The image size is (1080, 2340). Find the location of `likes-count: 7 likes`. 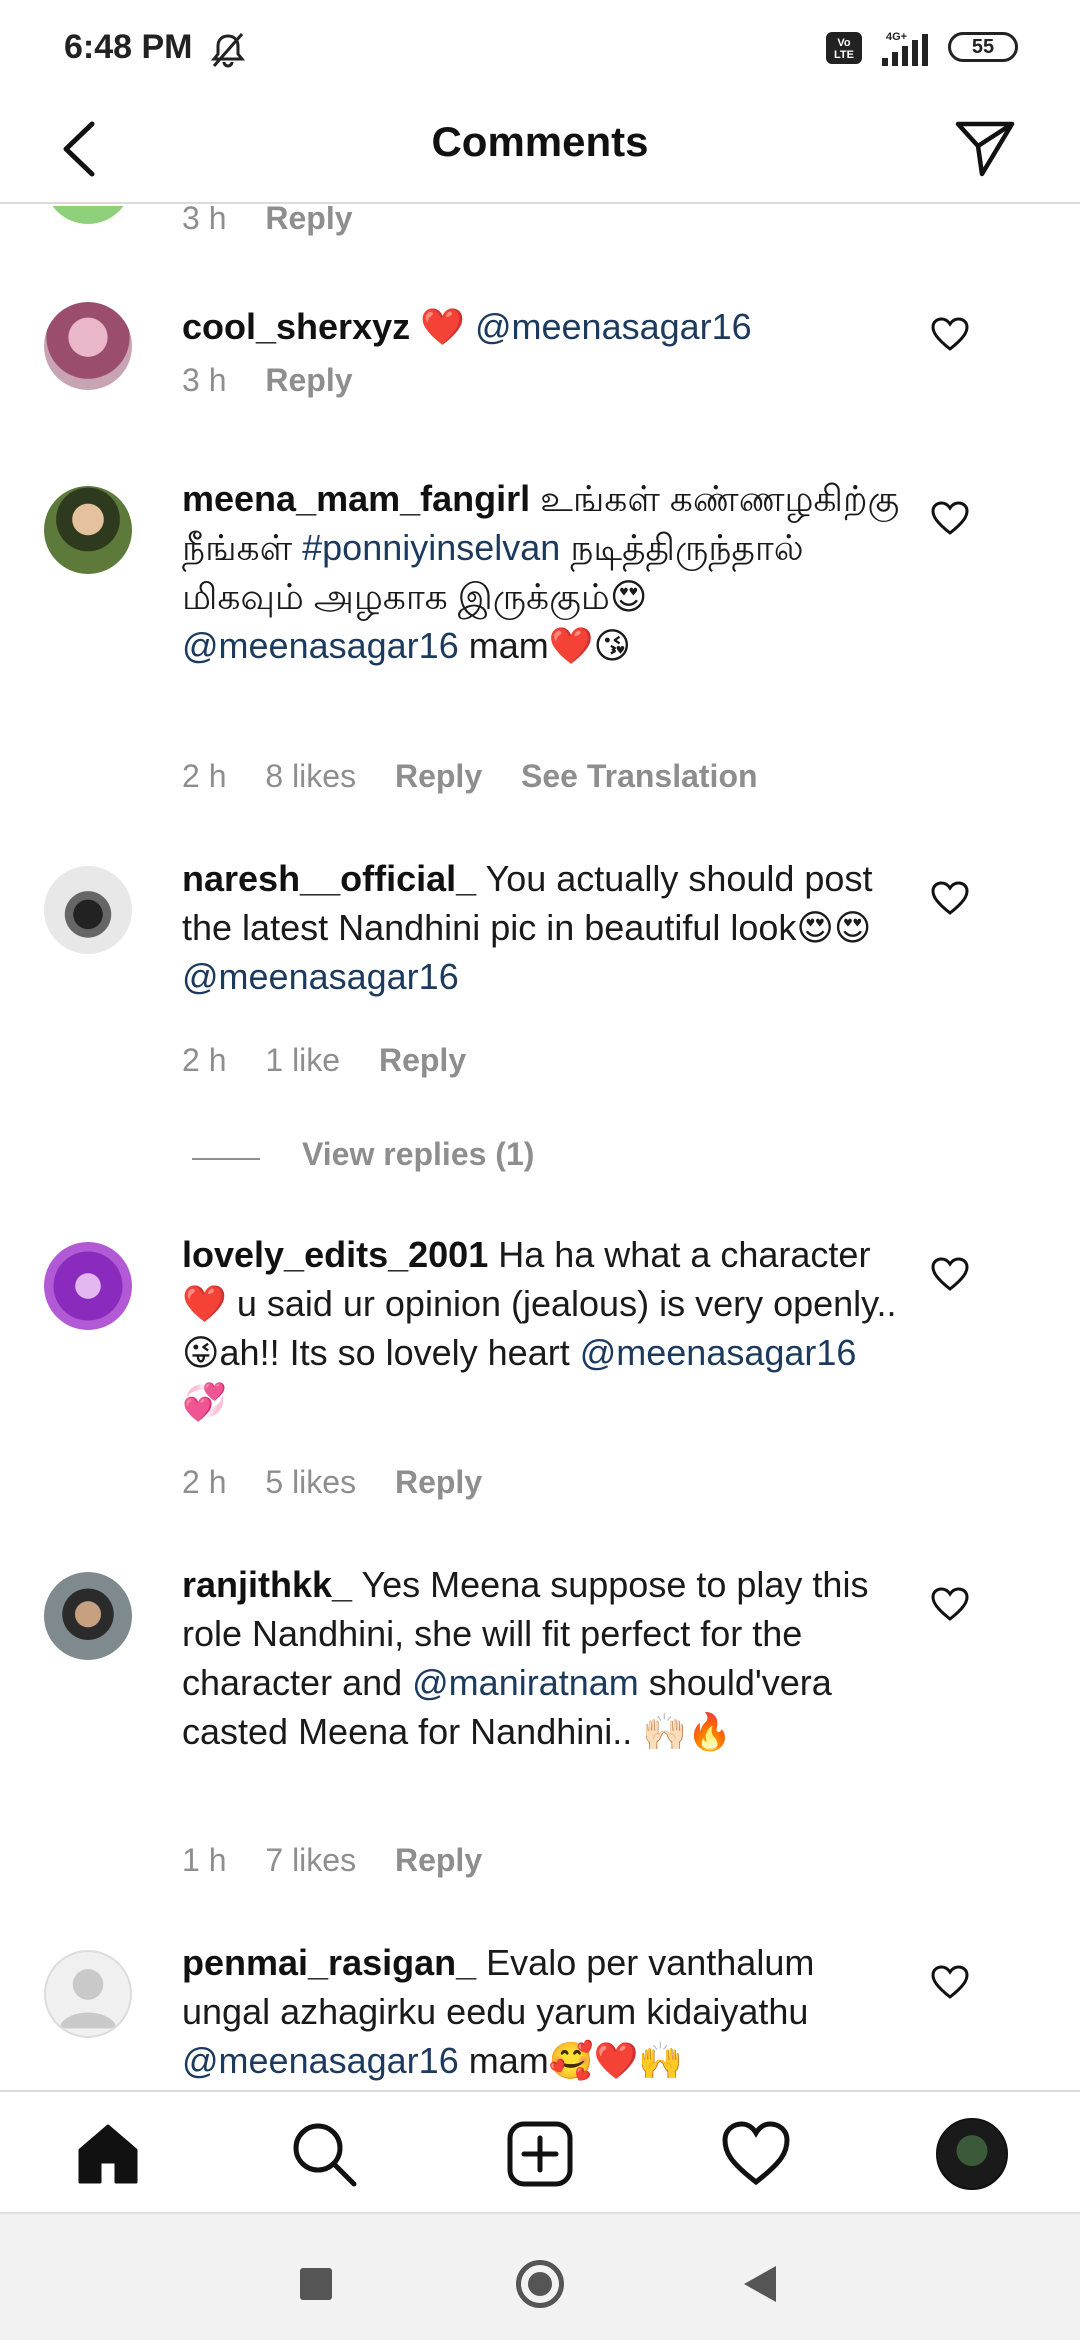

likes-count: 7 likes is located at coordinates (310, 1860).